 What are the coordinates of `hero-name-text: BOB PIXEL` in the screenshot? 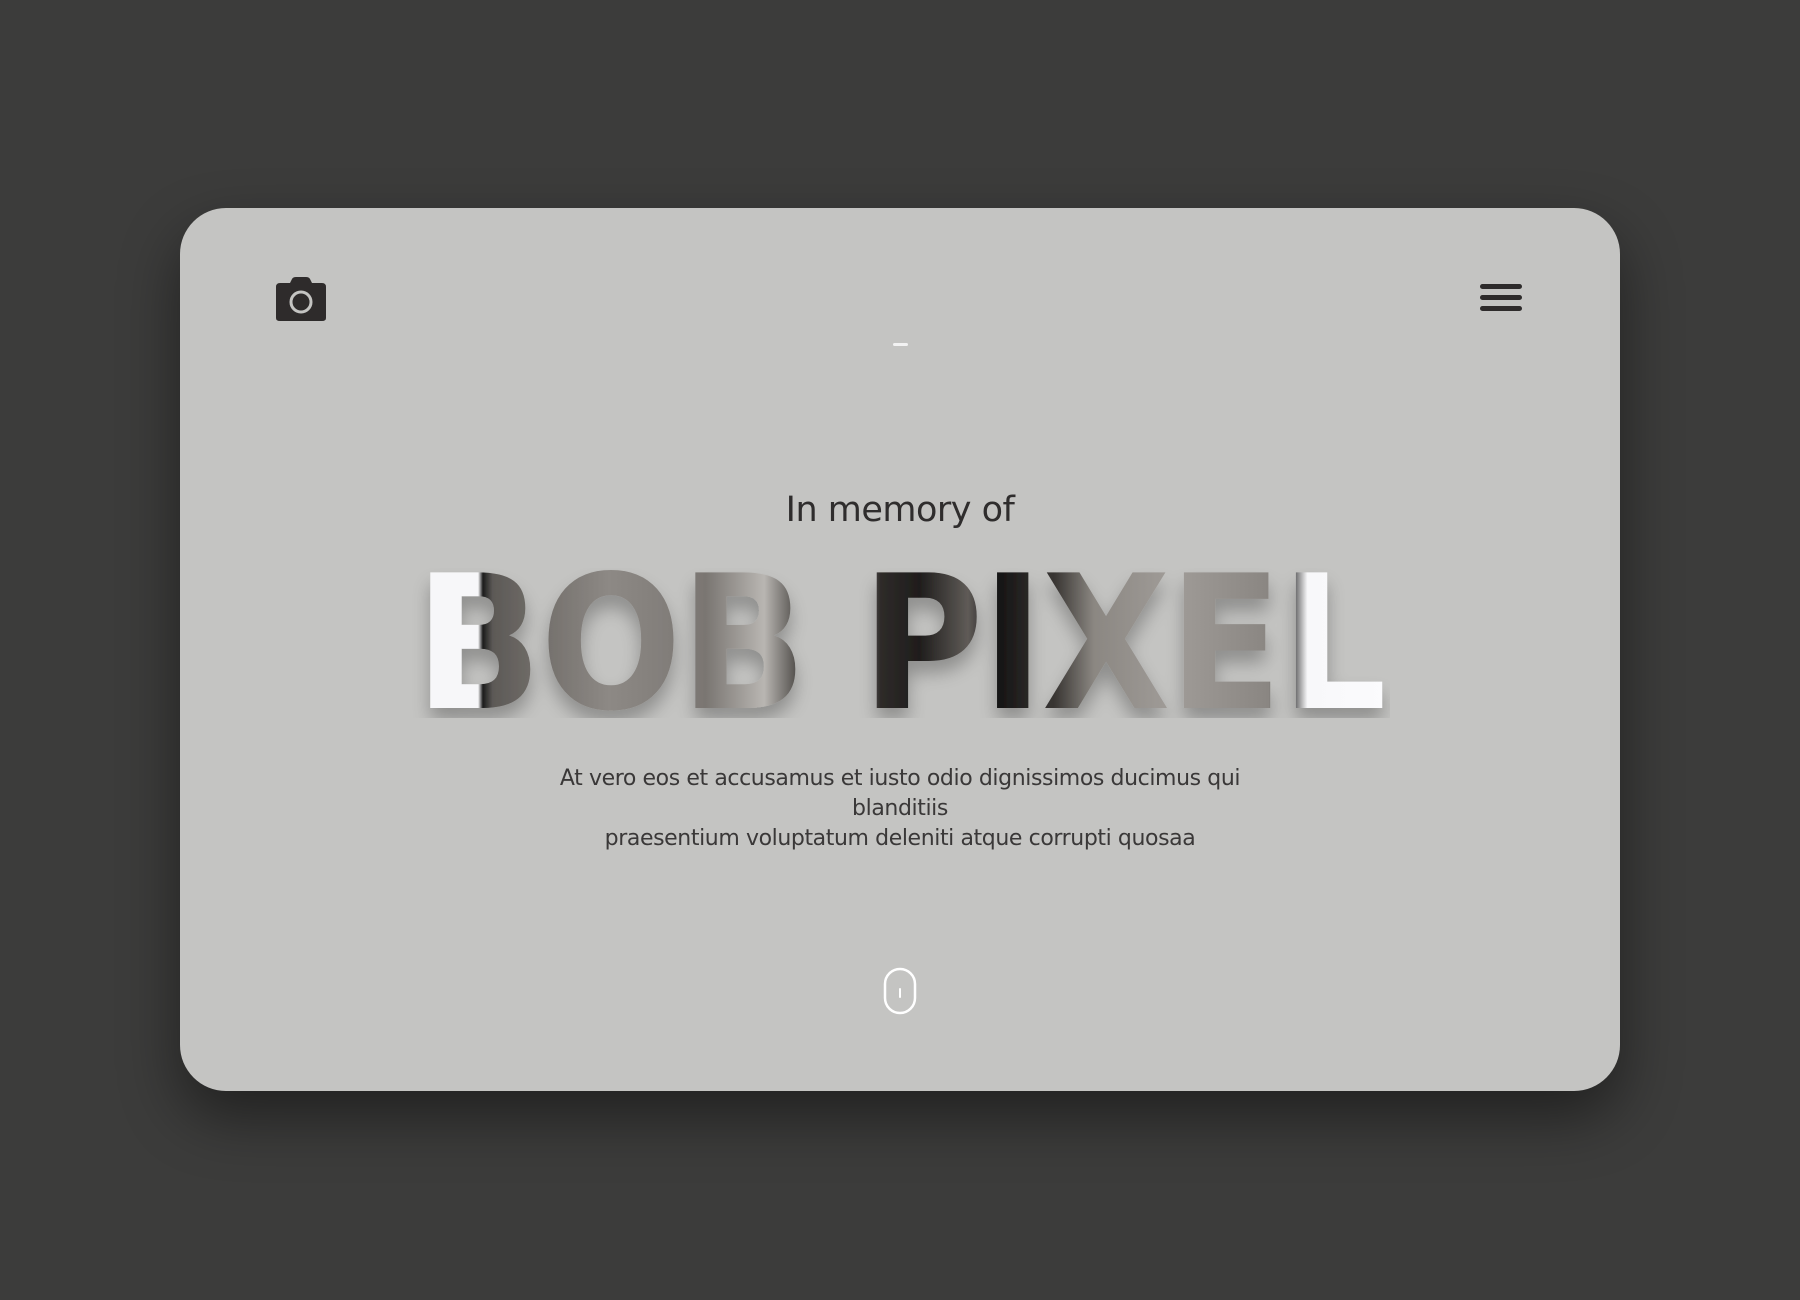 It's located at (900, 643).